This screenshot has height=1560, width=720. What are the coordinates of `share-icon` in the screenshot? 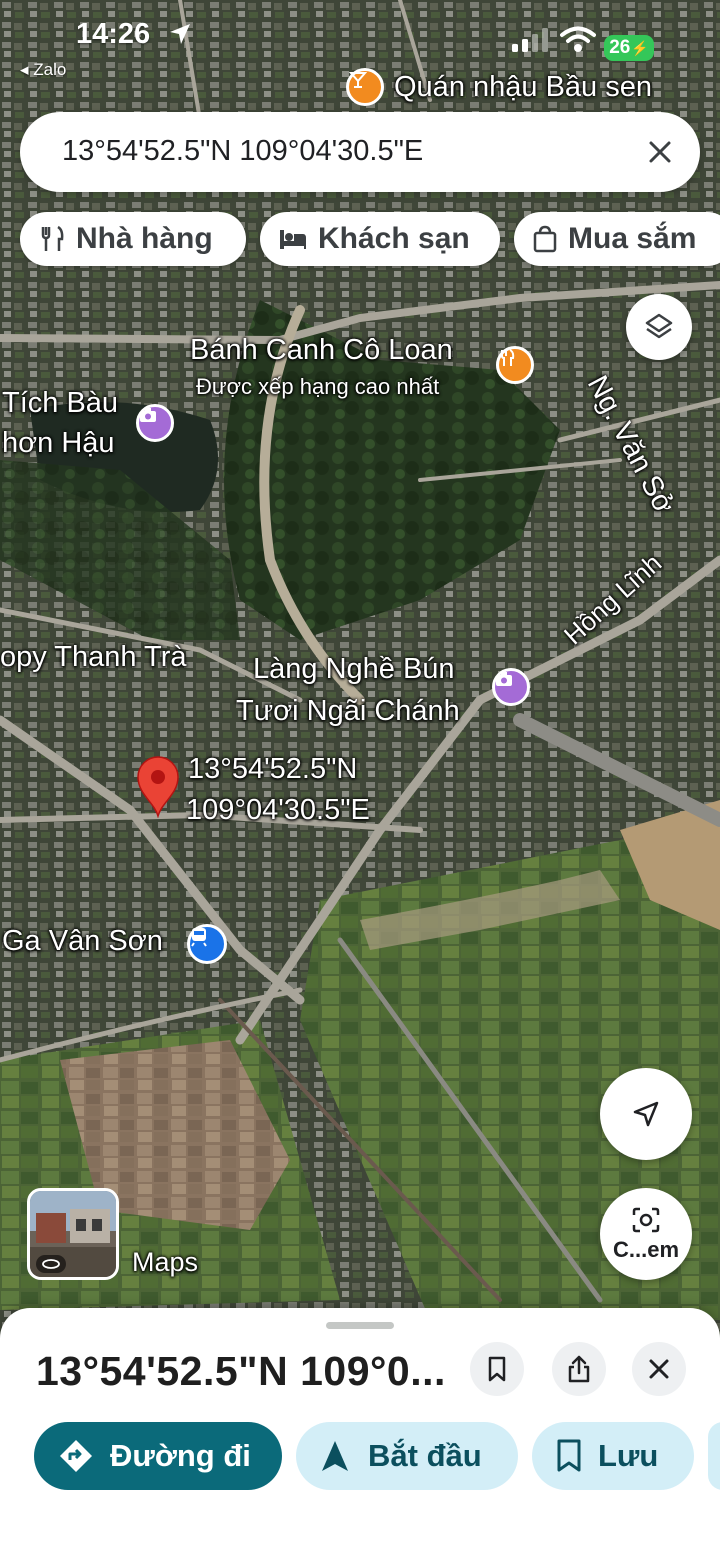 It's located at (579, 1369).